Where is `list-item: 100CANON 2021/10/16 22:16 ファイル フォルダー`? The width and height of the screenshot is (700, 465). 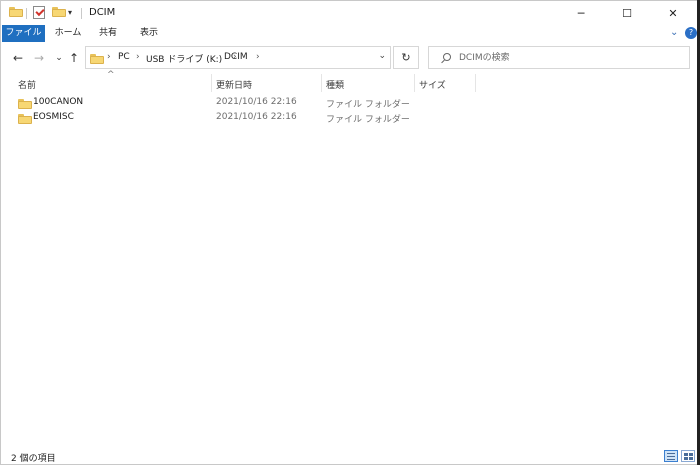
list-item: 100CANON 2021/10/16 22:16 ファイル フォルダー is located at coordinates (349, 103).